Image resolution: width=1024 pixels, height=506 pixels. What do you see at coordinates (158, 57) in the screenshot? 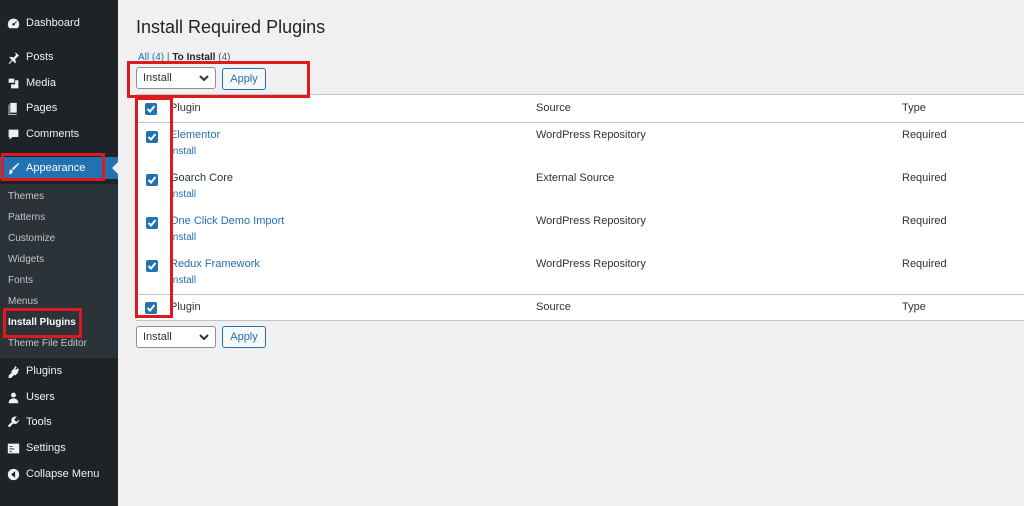
I see `view-all-count: (4)` at bounding box center [158, 57].